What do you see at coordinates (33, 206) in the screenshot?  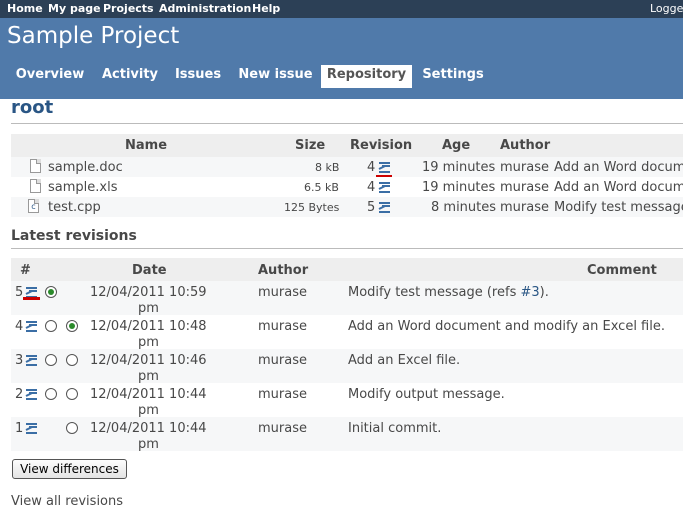 I see `cpp-file-icon: c` at bounding box center [33, 206].